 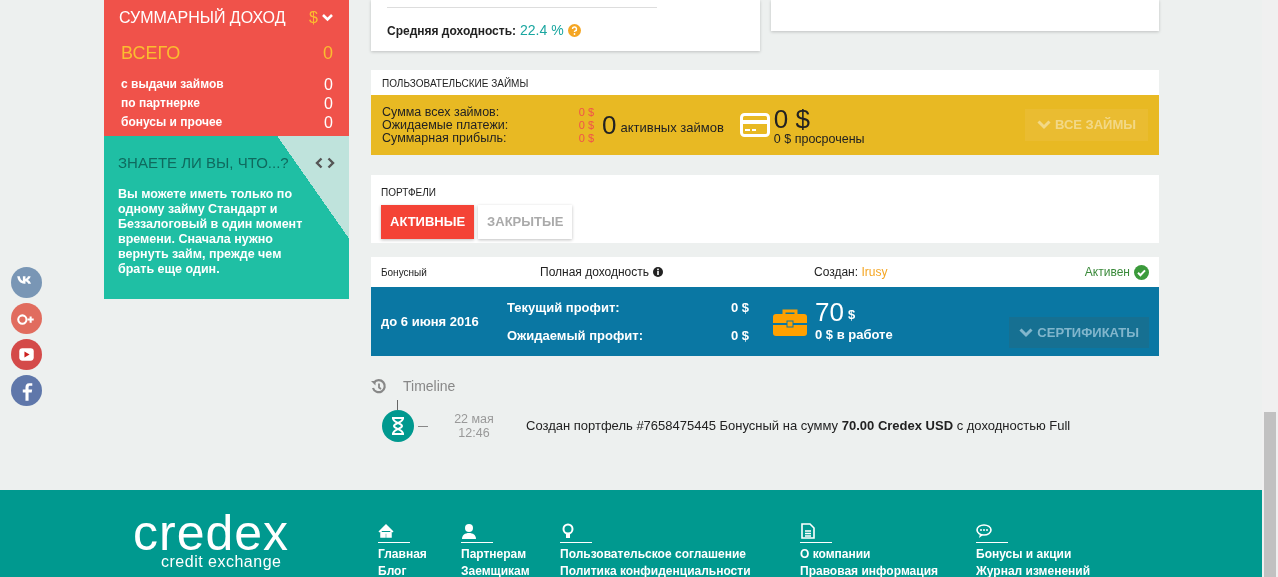 What do you see at coordinates (1061, 569) in the screenshot?
I see `footer-link: Журнал изменений` at bounding box center [1061, 569].